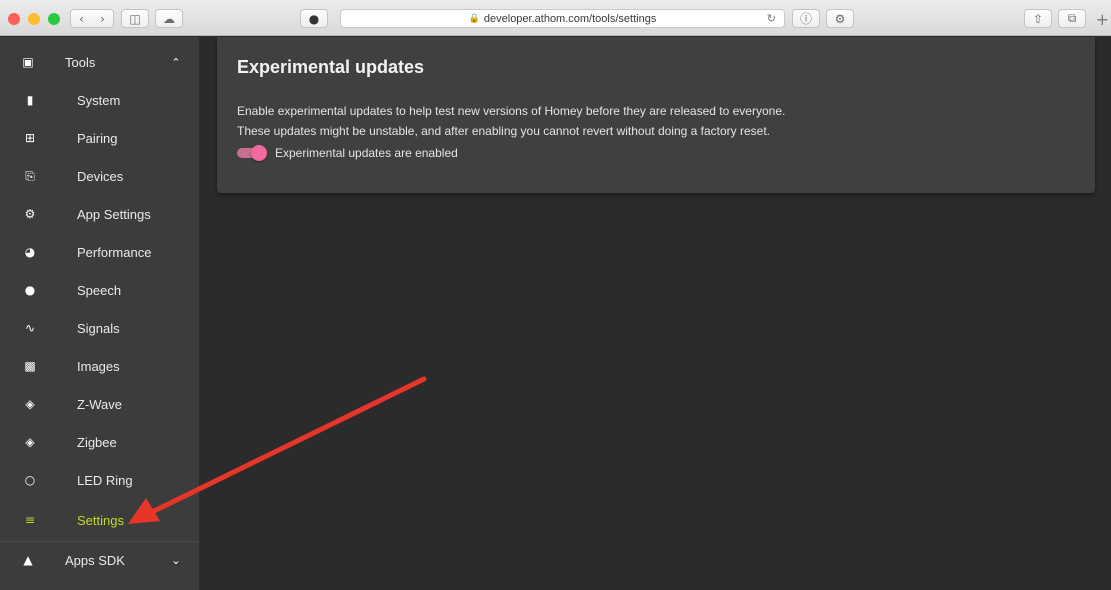 The width and height of the screenshot is (1111, 590). Describe the element at coordinates (92, 18) in the screenshot. I see `back-forward-buttons: ‹ ›` at that location.